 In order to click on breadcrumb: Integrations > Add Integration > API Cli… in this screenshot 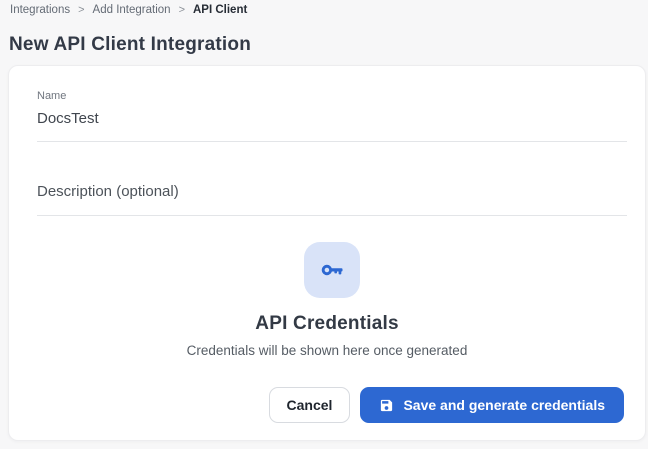, I will do `click(128, 10)`.